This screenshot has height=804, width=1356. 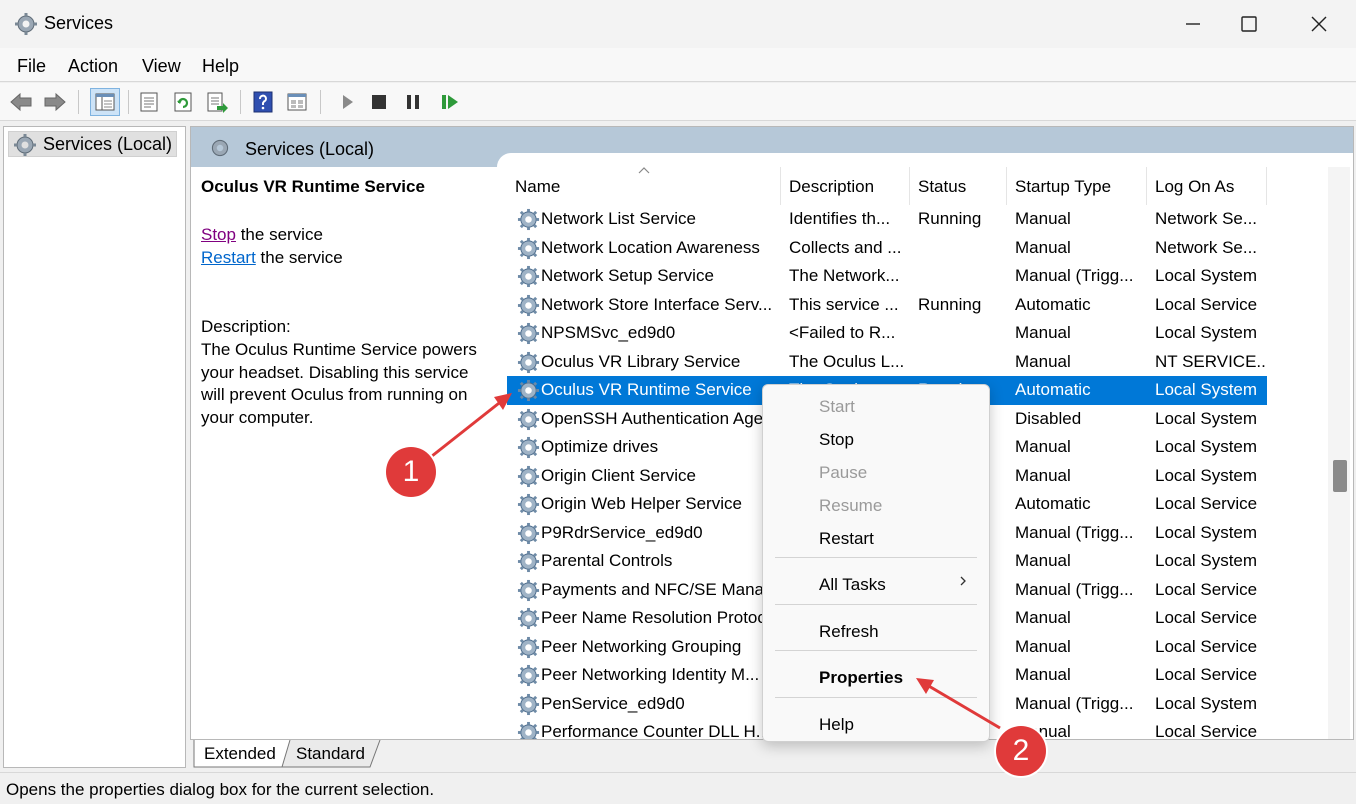 I want to click on cell-status: Running, so click(x=950, y=218).